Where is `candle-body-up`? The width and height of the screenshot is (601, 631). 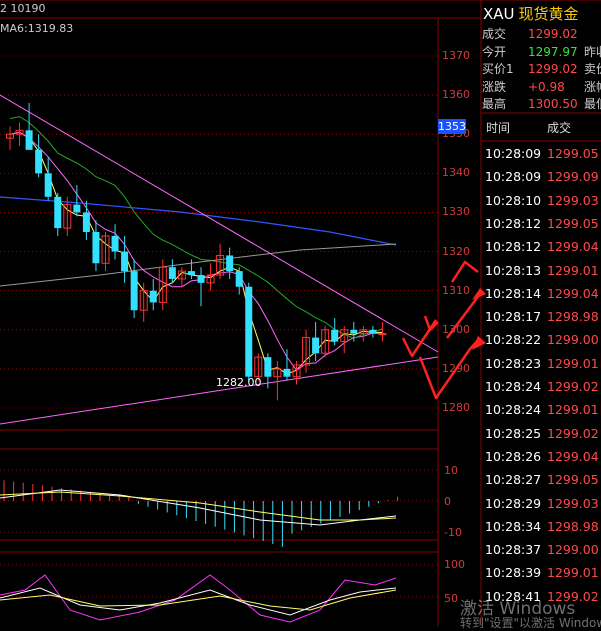 candle-body-up is located at coordinates (382, 334).